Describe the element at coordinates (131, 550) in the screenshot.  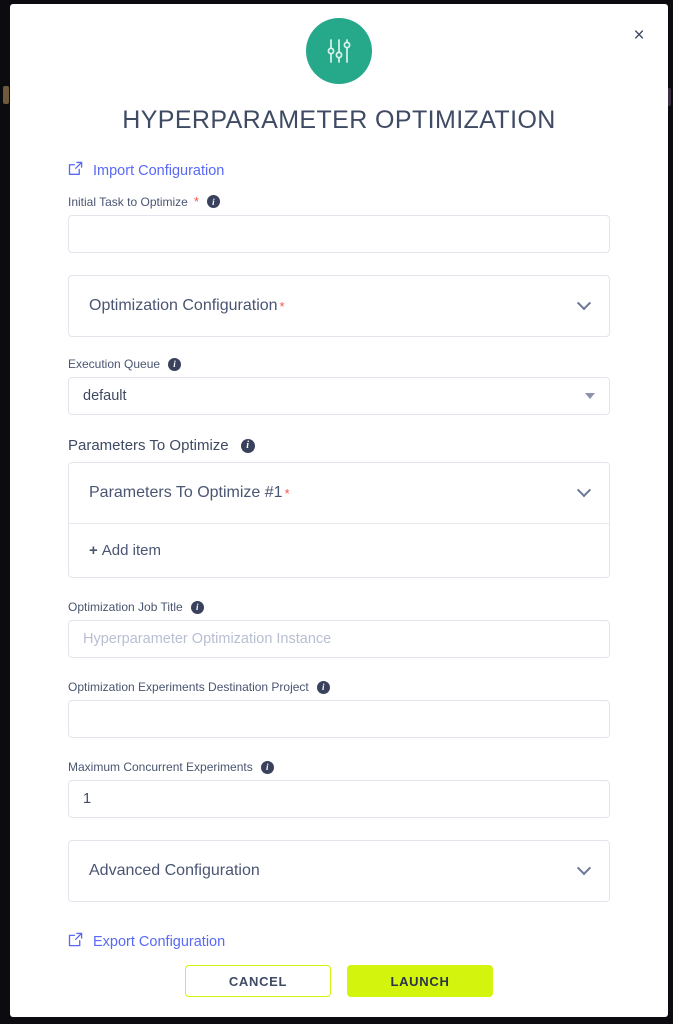
I see `add-item-label: Add item` at that location.